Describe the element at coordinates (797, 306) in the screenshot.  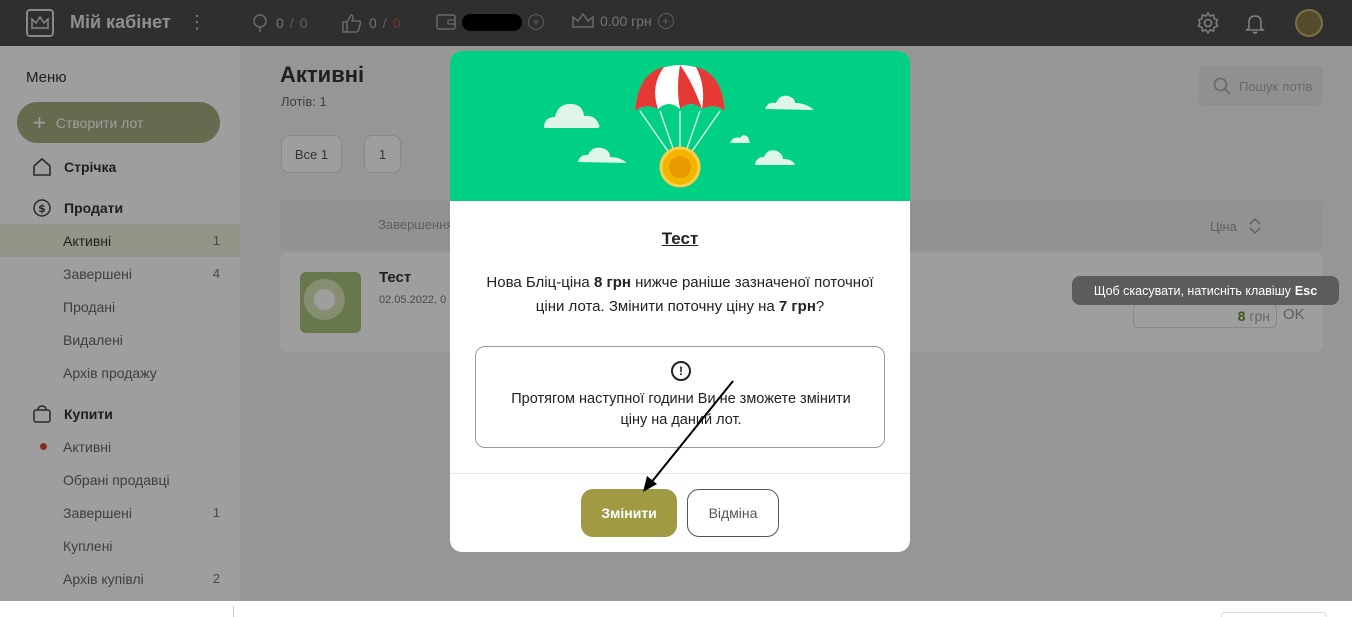
I see `msg-cur-price: 7 грн` at that location.